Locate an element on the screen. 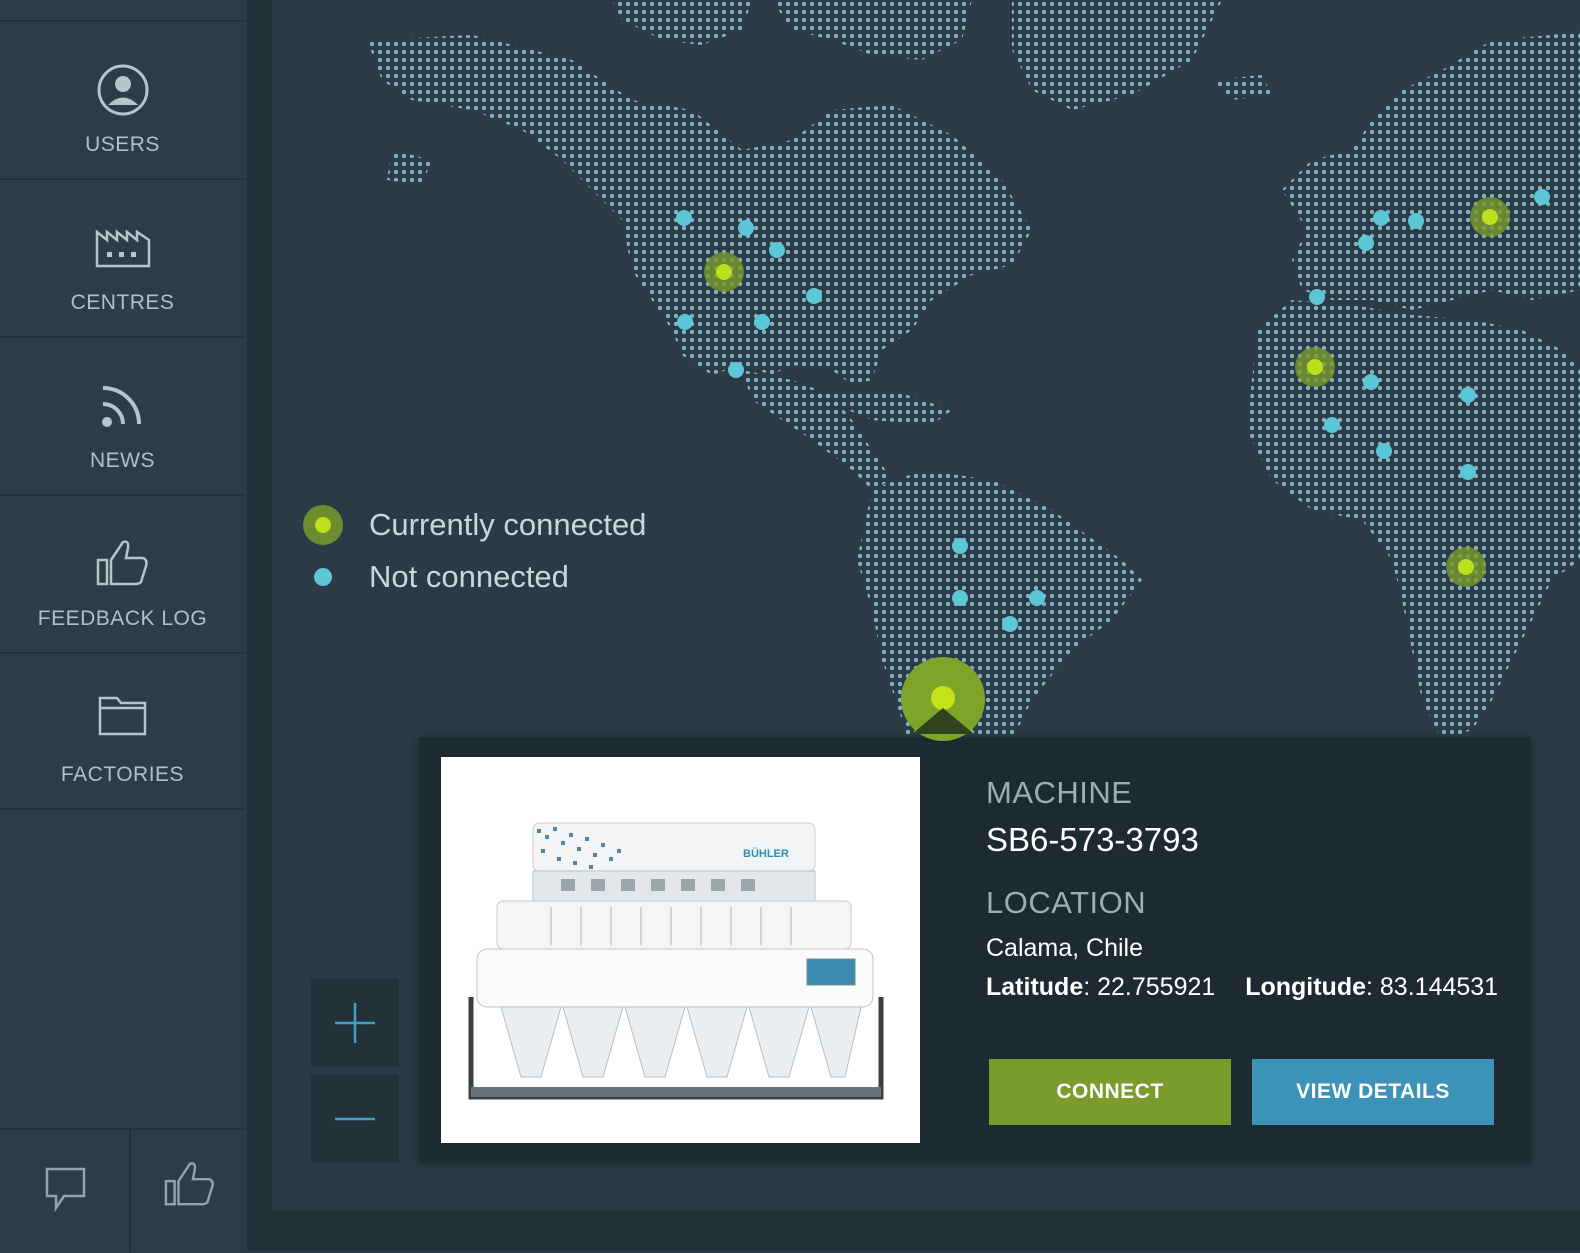 The image size is (1580, 1253). sidebar-item-label: CENTRES is located at coordinates (122, 302).